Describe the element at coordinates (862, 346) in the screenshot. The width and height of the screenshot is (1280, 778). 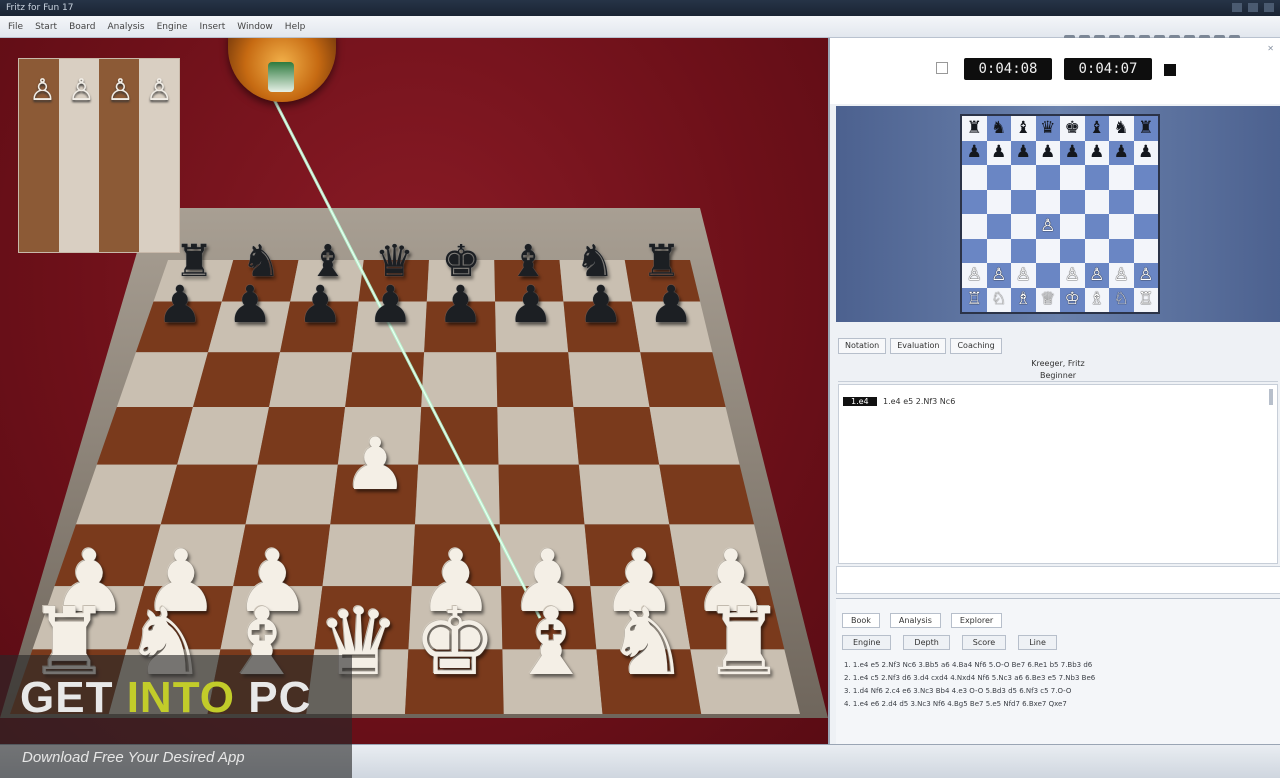
I see `tab-notation: Notation` at that location.